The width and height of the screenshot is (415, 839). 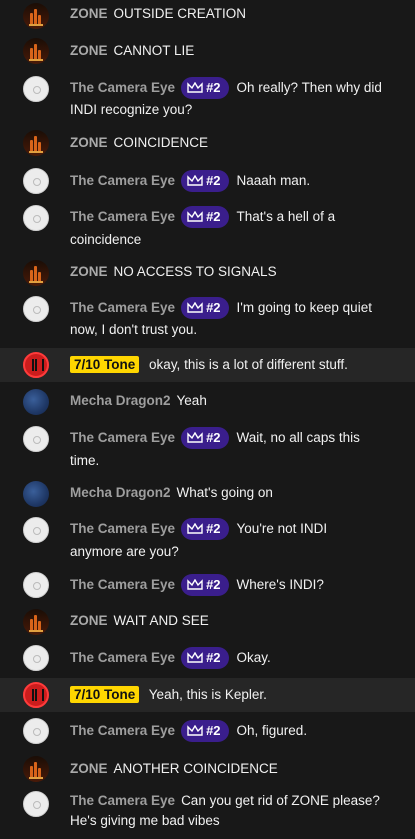 What do you see at coordinates (134, 329) in the screenshot?
I see `message-text-continued: now, I don't trust you.` at bounding box center [134, 329].